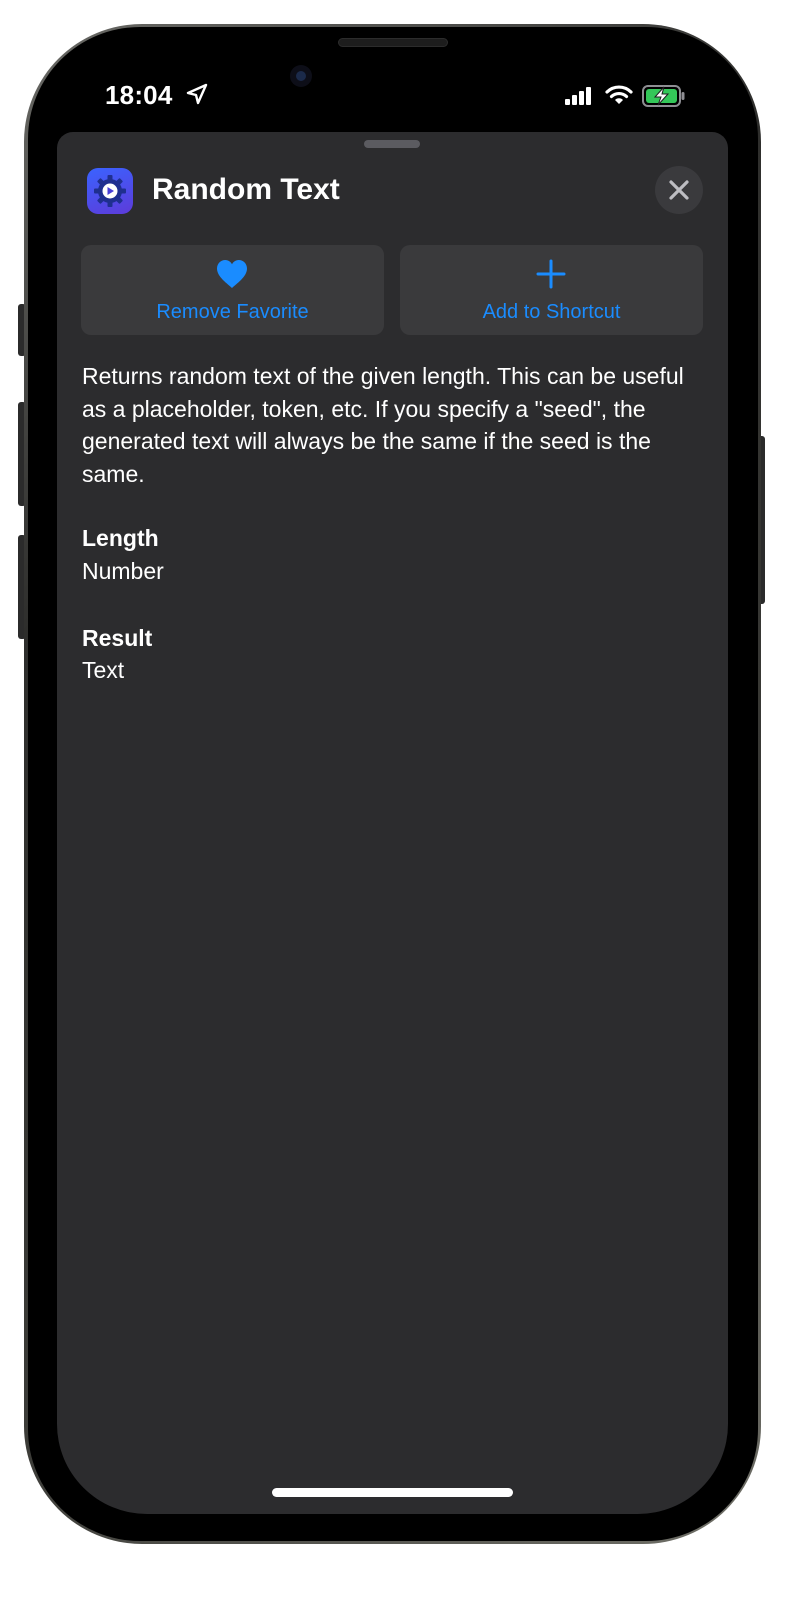 This screenshot has width=800, height=1600. Describe the element at coordinates (123, 571) in the screenshot. I see `param-value-length: Number` at that location.